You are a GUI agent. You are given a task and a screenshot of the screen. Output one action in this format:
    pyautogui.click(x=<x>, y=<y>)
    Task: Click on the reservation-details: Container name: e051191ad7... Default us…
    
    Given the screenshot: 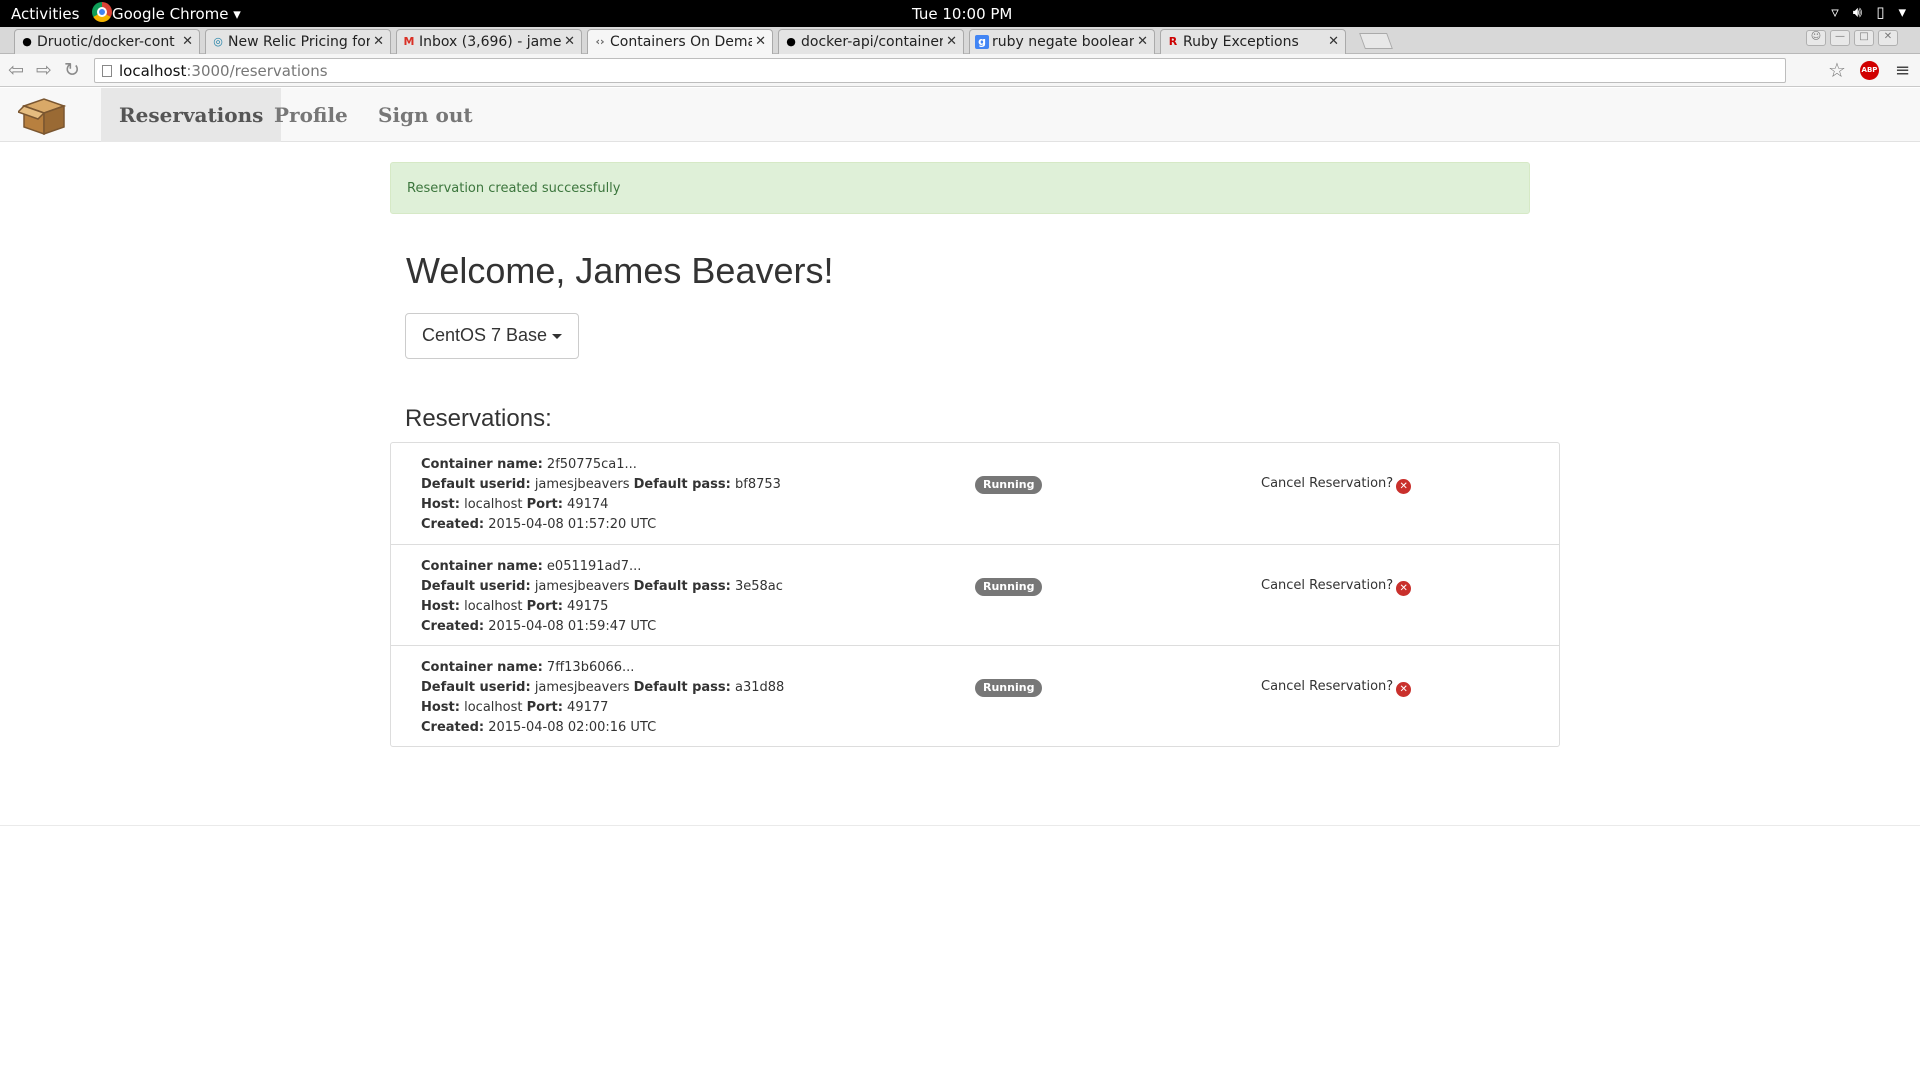 What is the action you would take?
    pyautogui.click(x=602, y=597)
    